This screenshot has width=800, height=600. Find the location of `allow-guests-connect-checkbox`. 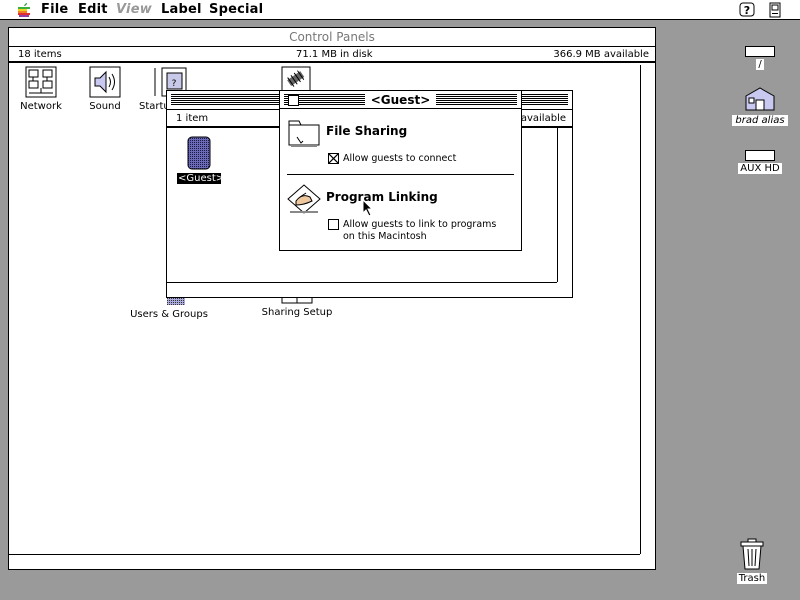

allow-guests-connect-checkbox is located at coordinates (333, 158).